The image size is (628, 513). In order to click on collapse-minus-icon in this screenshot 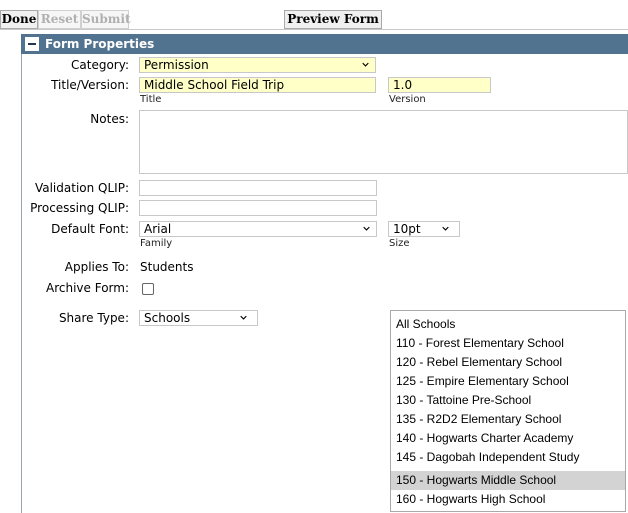, I will do `click(32, 44)`.